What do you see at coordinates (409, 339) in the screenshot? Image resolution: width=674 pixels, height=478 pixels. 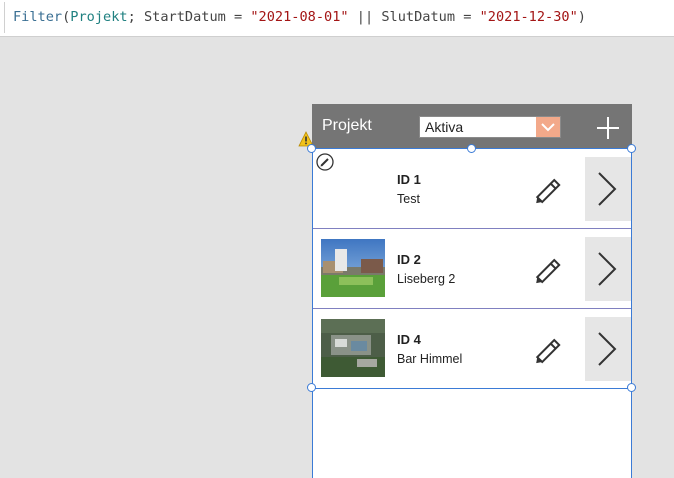 I see `row-id: ID 4` at bounding box center [409, 339].